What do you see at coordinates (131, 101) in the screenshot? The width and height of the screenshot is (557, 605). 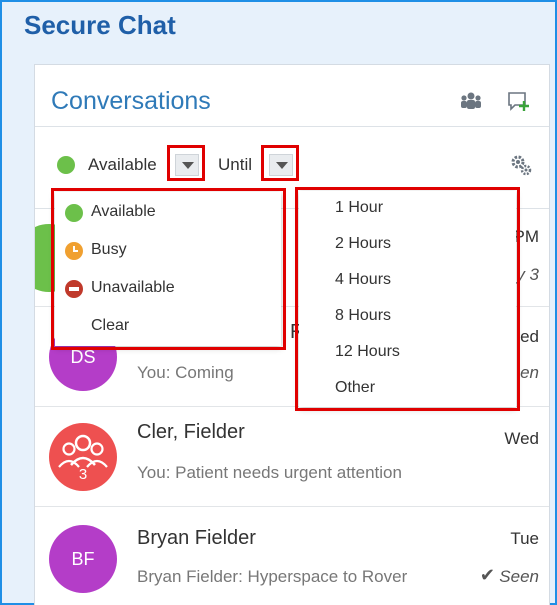 I see `panel-title: Conversations` at bounding box center [131, 101].